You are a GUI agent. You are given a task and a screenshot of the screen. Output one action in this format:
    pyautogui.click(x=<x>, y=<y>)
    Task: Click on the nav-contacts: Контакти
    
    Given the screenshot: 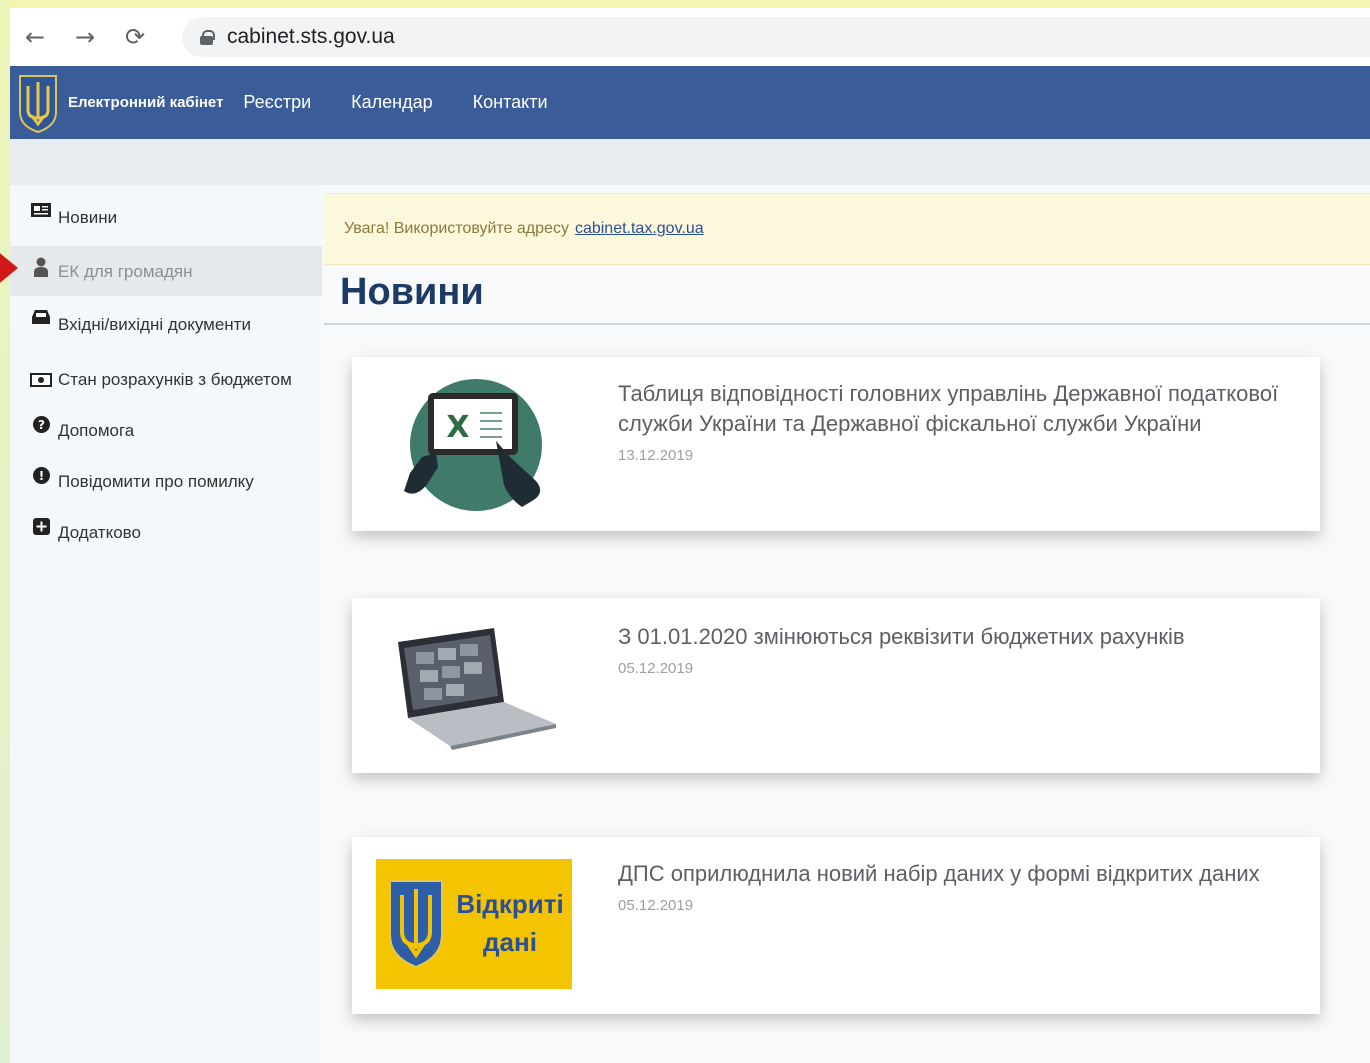 What is the action you would take?
    pyautogui.click(x=510, y=102)
    